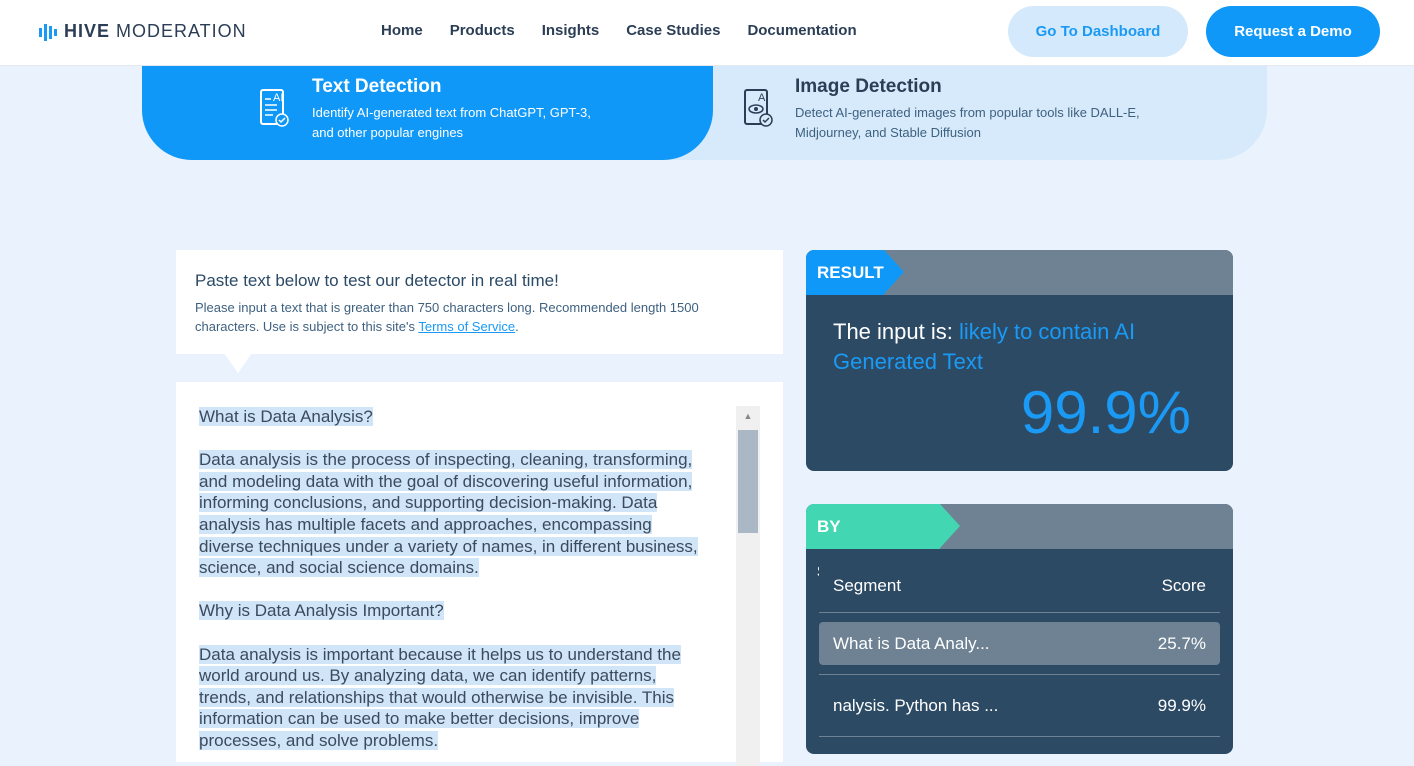 This screenshot has height=766, width=1414. What do you see at coordinates (868, 86) in the screenshot?
I see `tab-title: Image Detection` at bounding box center [868, 86].